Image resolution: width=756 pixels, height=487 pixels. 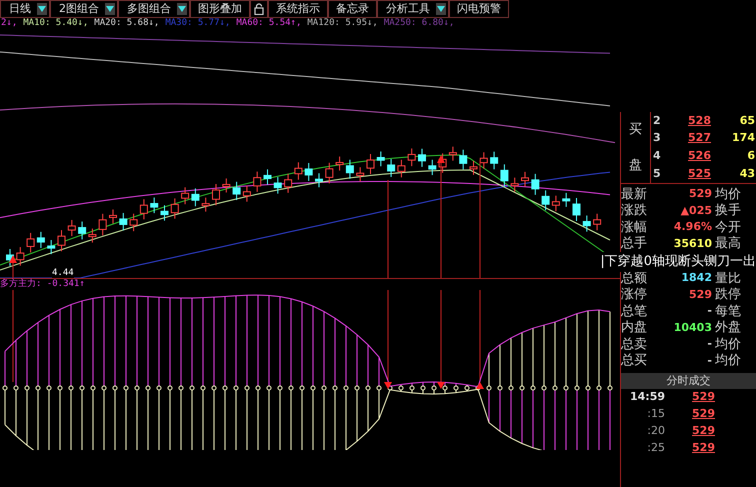 I want to click on toolbar-button: 多图组合, so click(x=154, y=9).